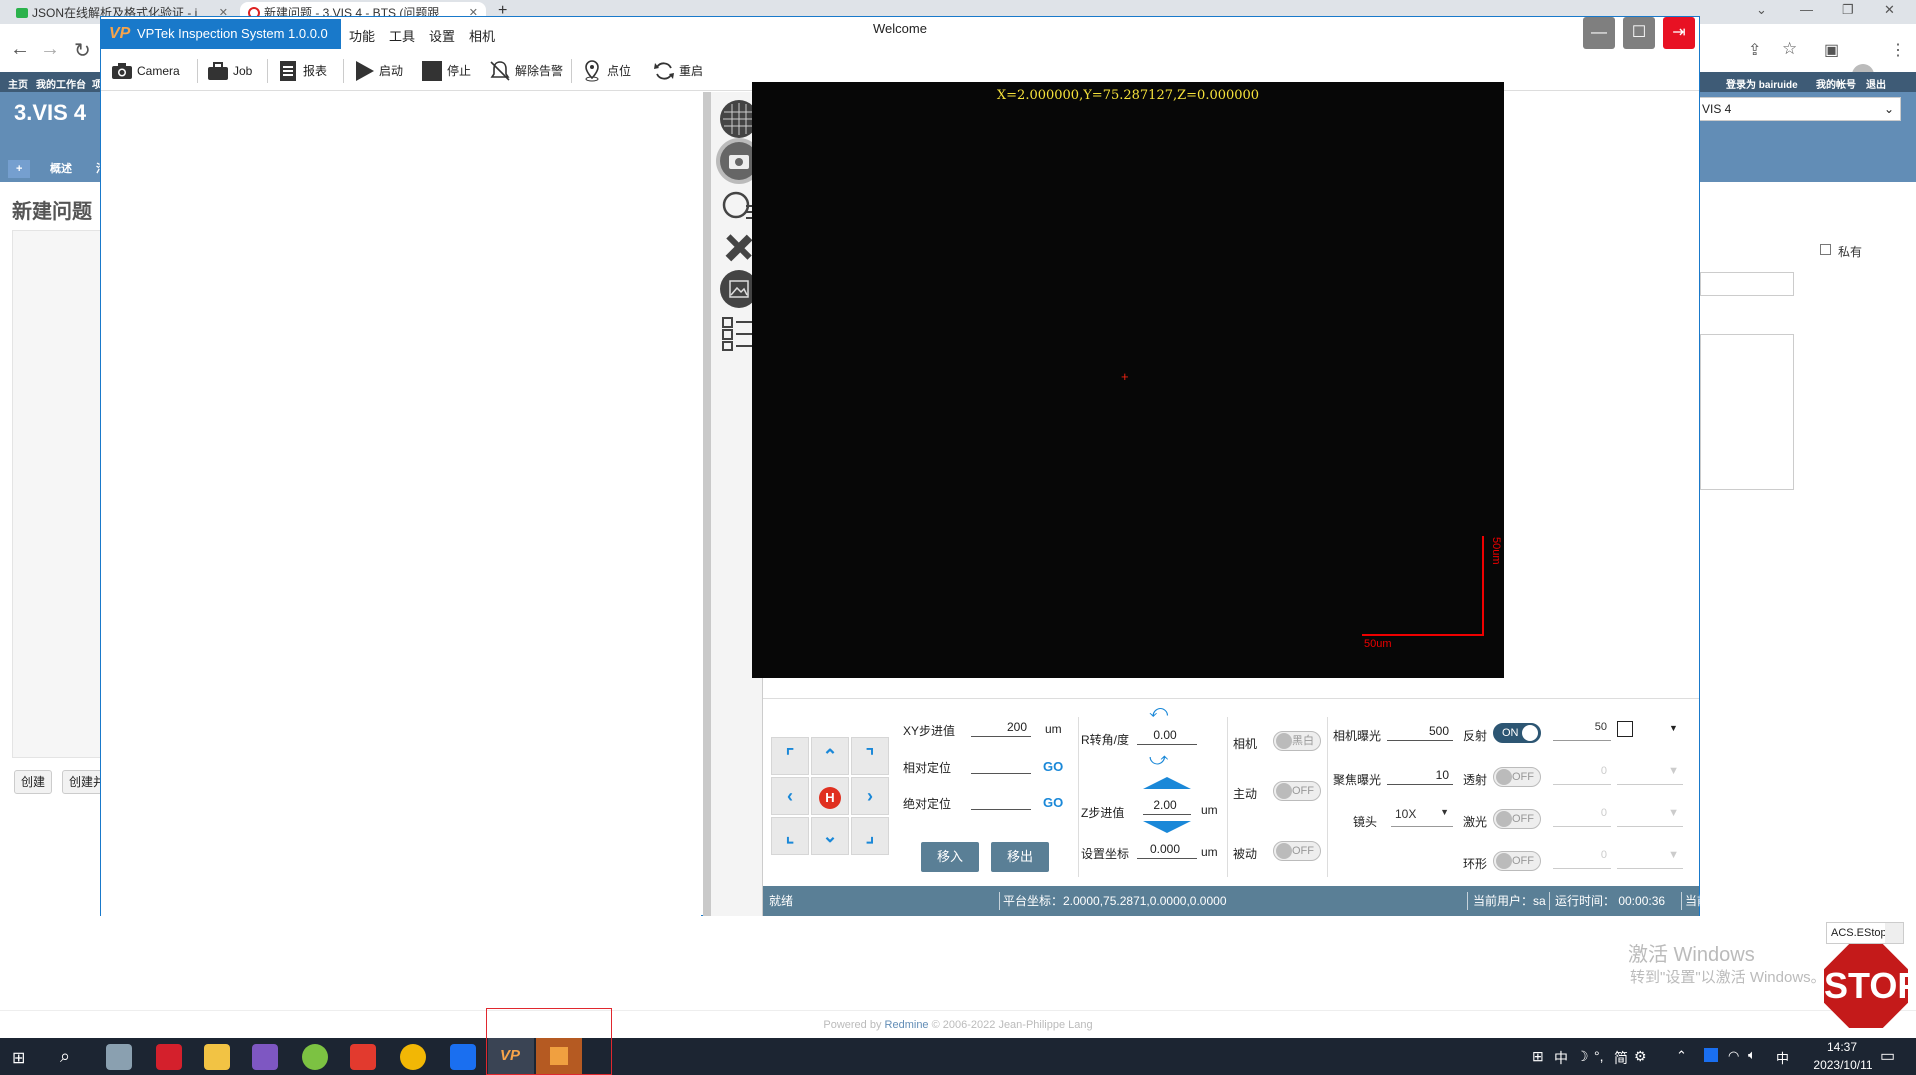  What do you see at coordinates (790, 756) in the screenshot?
I see `jog-up-left-button: ⌜` at bounding box center [790, 756].